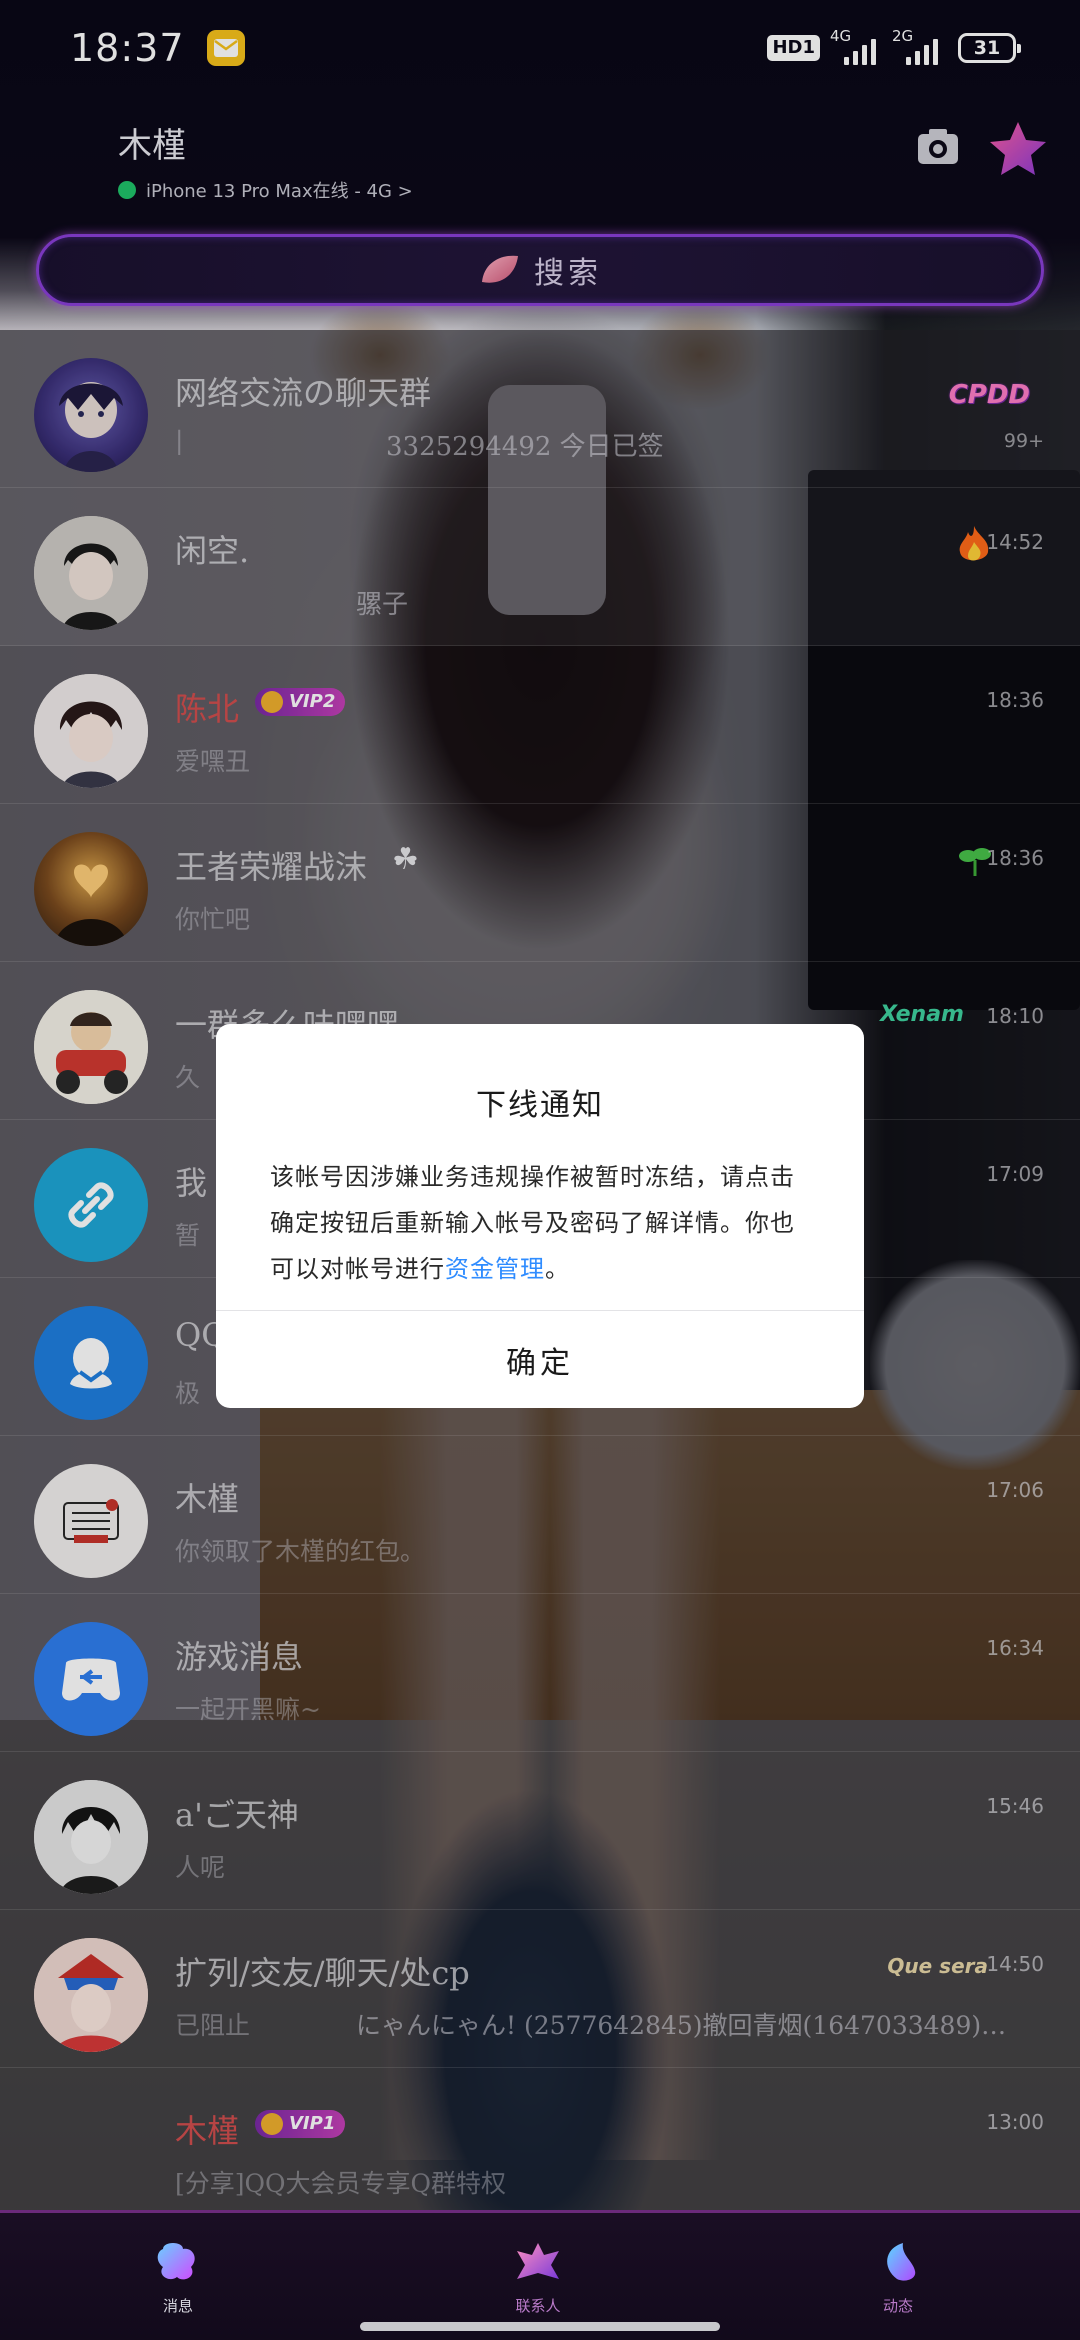  What do you see at coordinates (897, 2306) in the screenshot?
I see `tab-moments-label: 动态` at bounding box center [897, 2306].